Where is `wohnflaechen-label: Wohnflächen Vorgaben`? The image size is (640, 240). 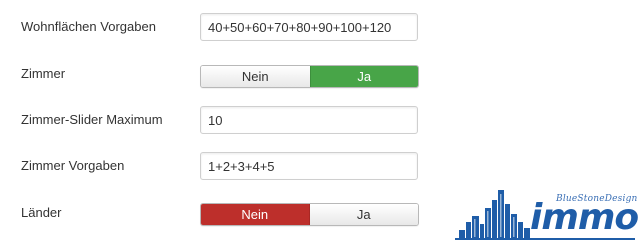
wohnflaechen-label: Wohnflächen Vorgaben is located at coordinates (88, 26).